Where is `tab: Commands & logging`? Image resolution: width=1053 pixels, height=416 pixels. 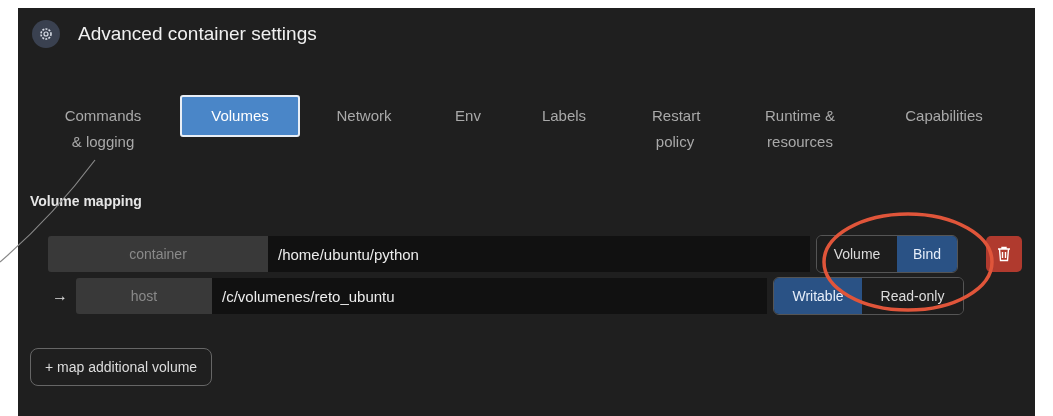 tab: Commands & logging is located at coordinates (103, 129).